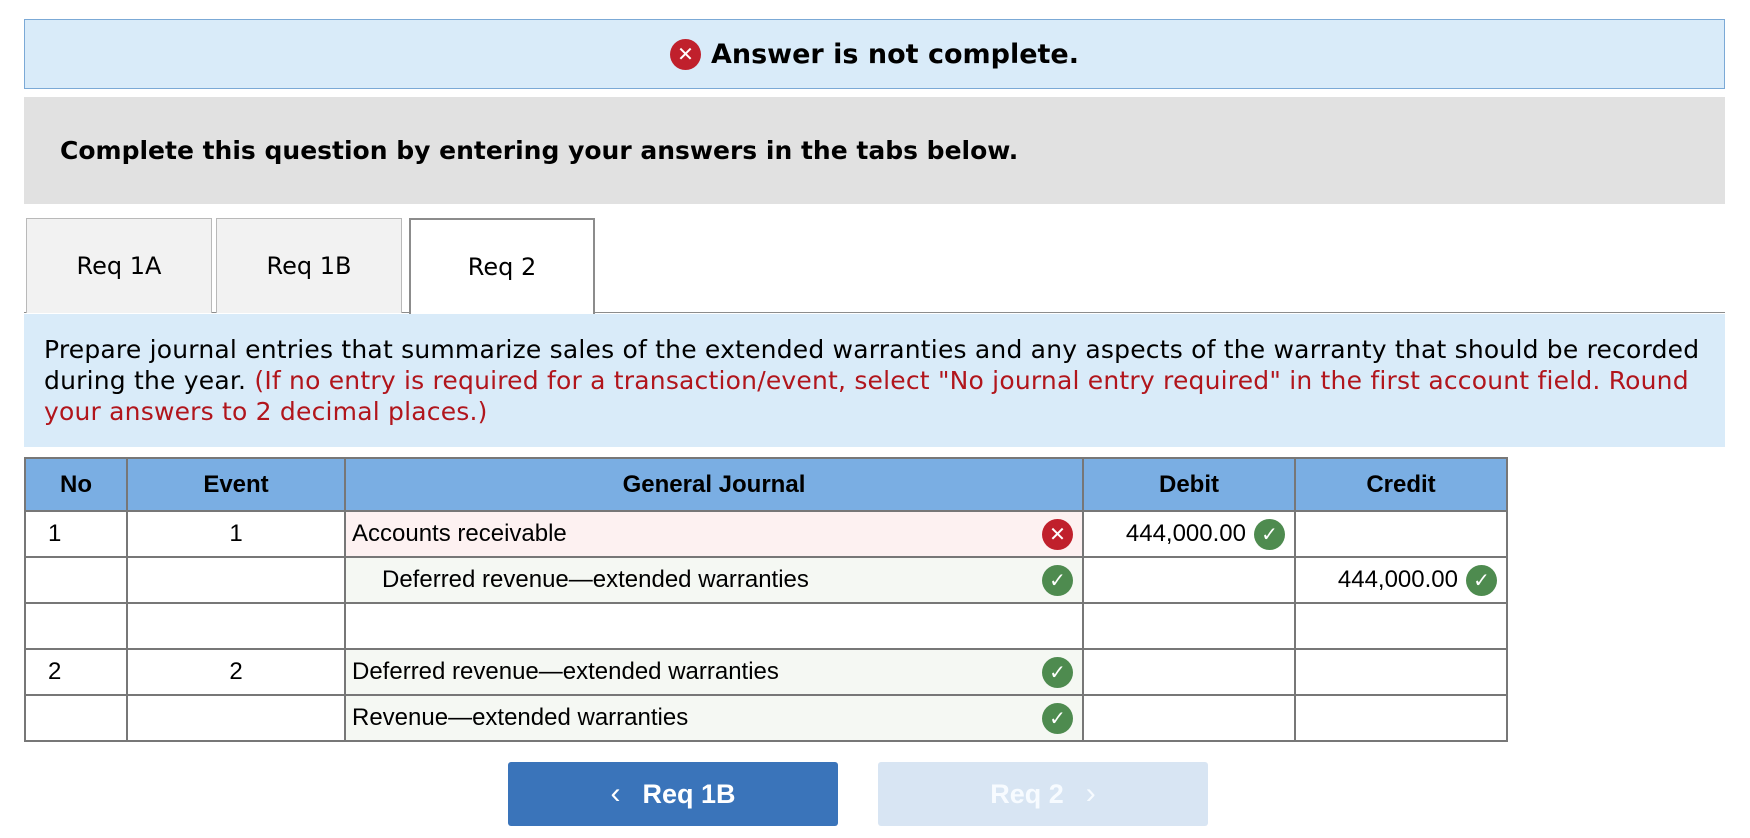  I want to click on chevron-right-icon: ›, so click(1090, 793).